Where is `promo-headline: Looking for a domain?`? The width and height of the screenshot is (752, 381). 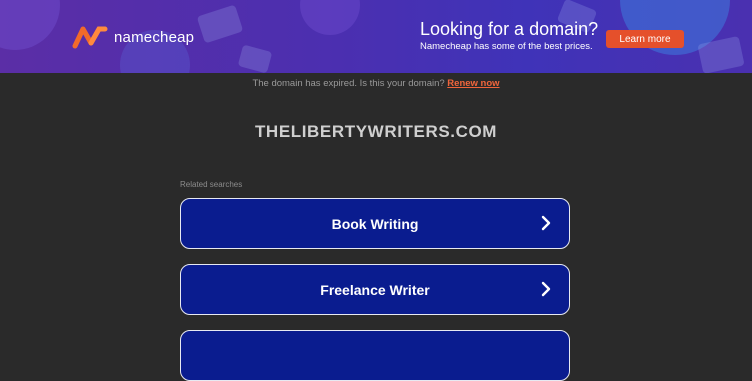
promo-headline: Looking for a domain? is located at coordinates (509, 29).